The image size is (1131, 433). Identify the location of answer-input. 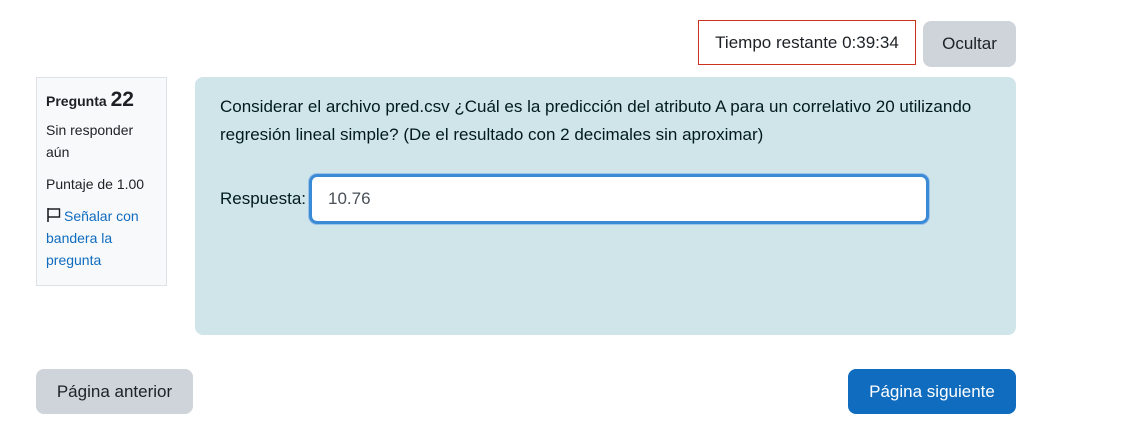
(619, 199).